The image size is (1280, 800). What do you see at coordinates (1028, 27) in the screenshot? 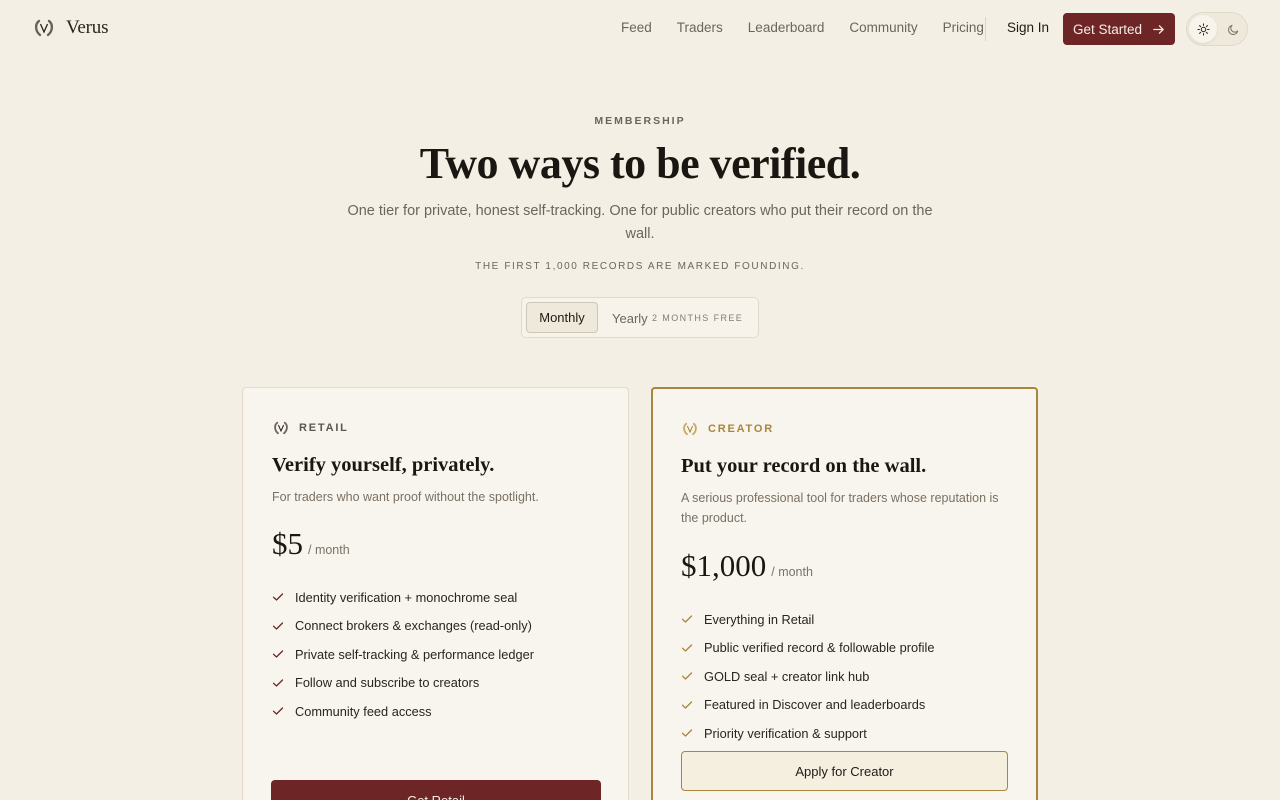
I see `sign-in-link: Sign In` at bounding box center [1028, 27].